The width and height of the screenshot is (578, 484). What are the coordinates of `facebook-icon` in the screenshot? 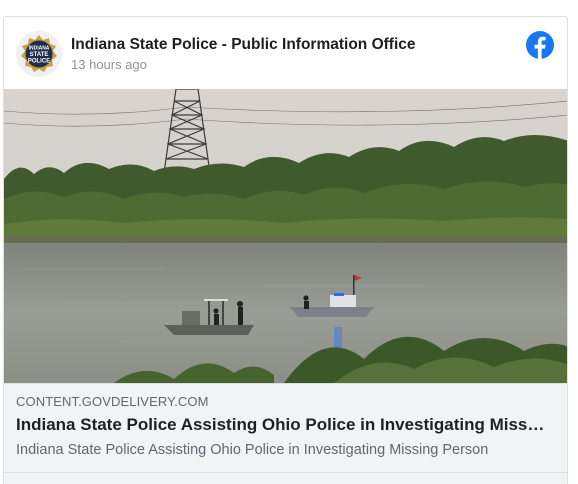 It's located at (540, 45).